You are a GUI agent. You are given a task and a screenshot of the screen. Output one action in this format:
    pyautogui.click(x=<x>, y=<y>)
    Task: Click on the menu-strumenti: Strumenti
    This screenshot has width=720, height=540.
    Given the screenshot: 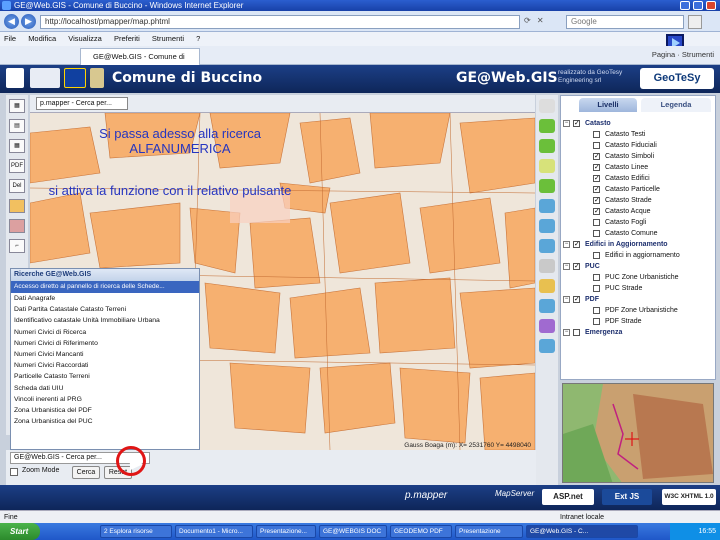 What is the action you would take?
    pyautogui.click(x=168, y=38)
    